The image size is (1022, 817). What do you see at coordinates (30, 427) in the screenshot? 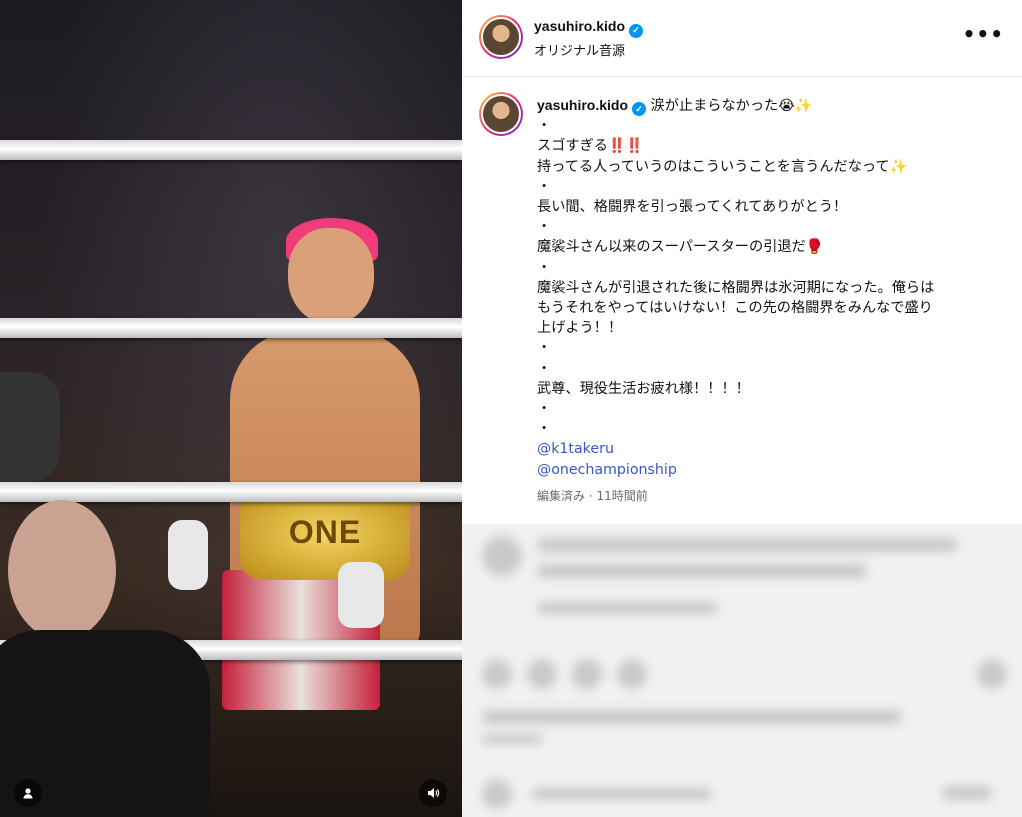
I see `cameraman` at bounding box center [30, 427].